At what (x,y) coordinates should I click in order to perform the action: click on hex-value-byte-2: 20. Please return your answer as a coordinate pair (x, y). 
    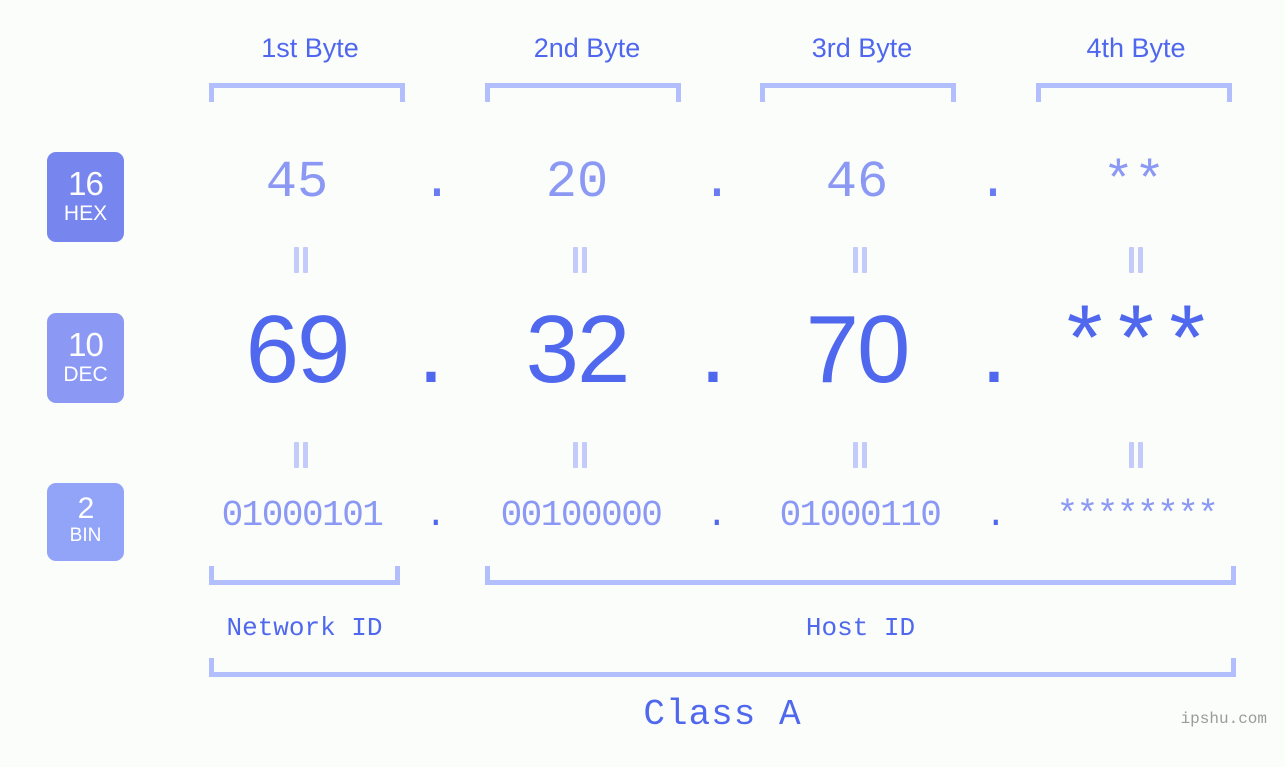
    Looking at the image, I should click on (577, 182).